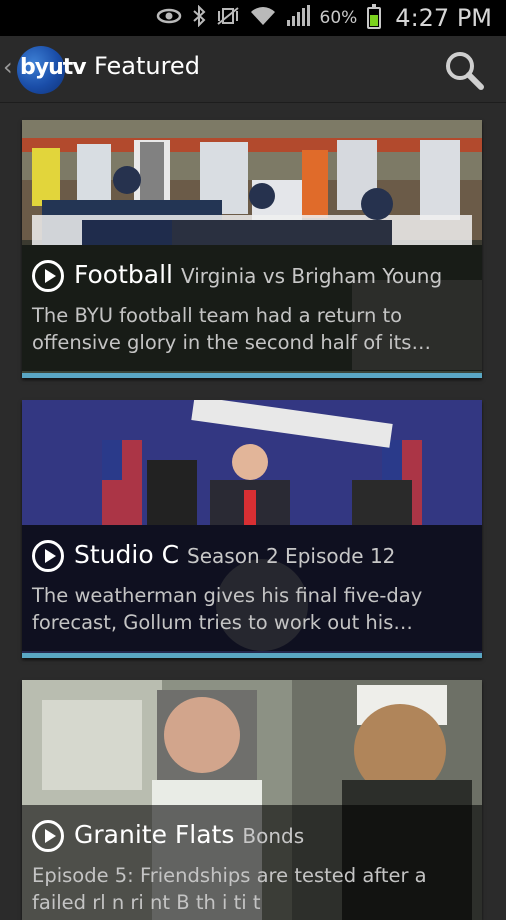 The image size is (506, 920). Describe the element at coordinates (169, 18) in the screenshot. I see `eye-icon` at that location.